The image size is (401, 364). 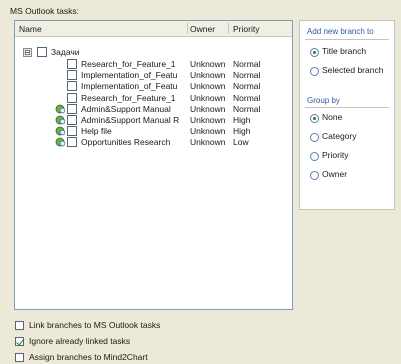 I want to click on task-name: Admin&Support Manual R, so click(x=130, y=120).